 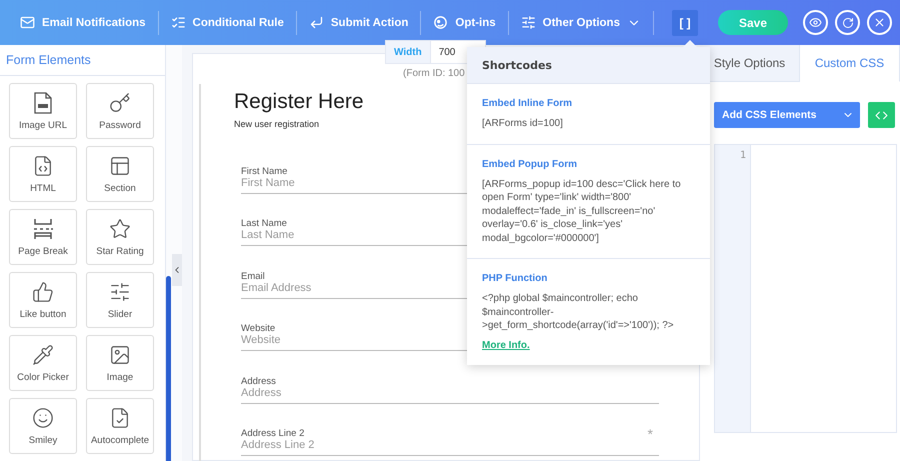 I want to click on tile-label: Password, so click(x=120, y=125).